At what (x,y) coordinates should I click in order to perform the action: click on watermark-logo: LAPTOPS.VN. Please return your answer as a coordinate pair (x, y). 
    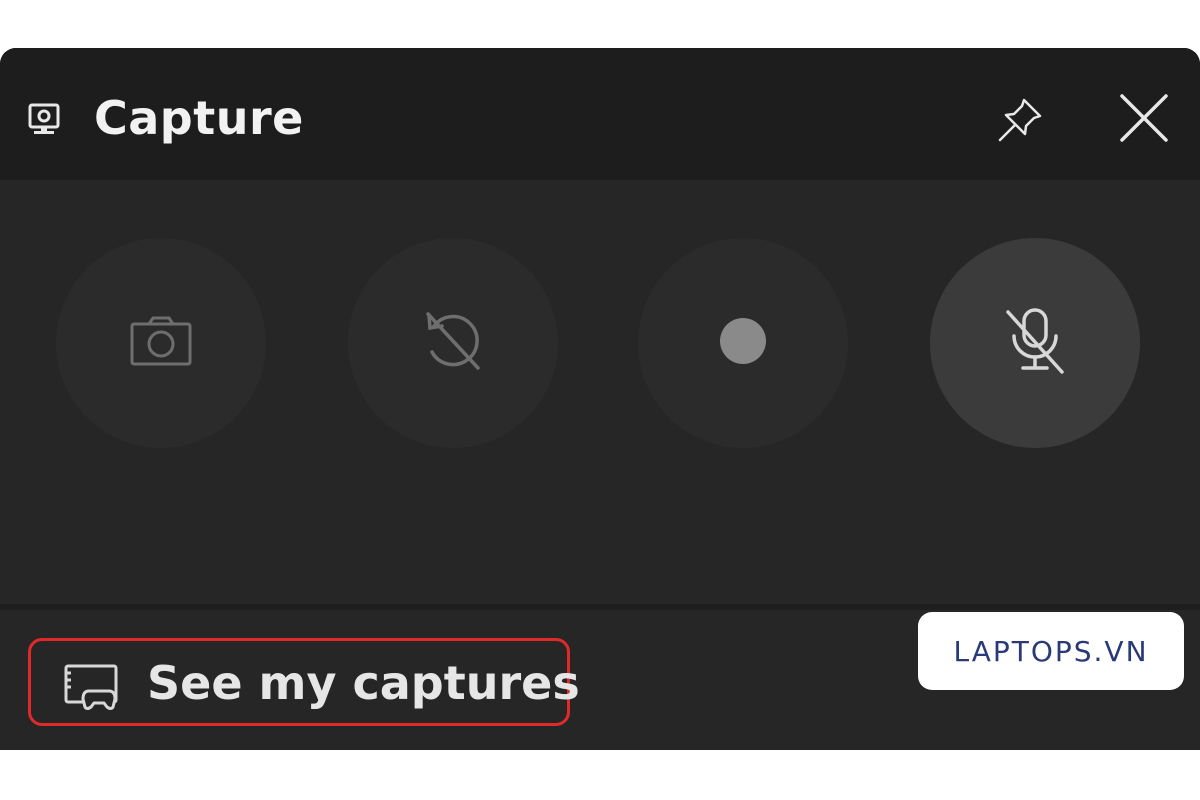
    Looking at the image, I should click on (1051, 651).